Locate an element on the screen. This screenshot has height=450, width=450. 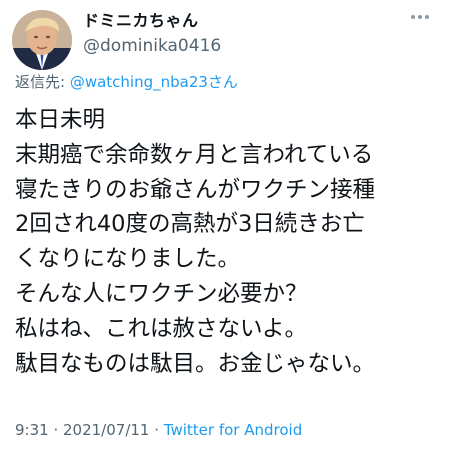
tweet-text-line: 駄目なものは駄目。お金じゃない。 is located at coordinates (195, 363).